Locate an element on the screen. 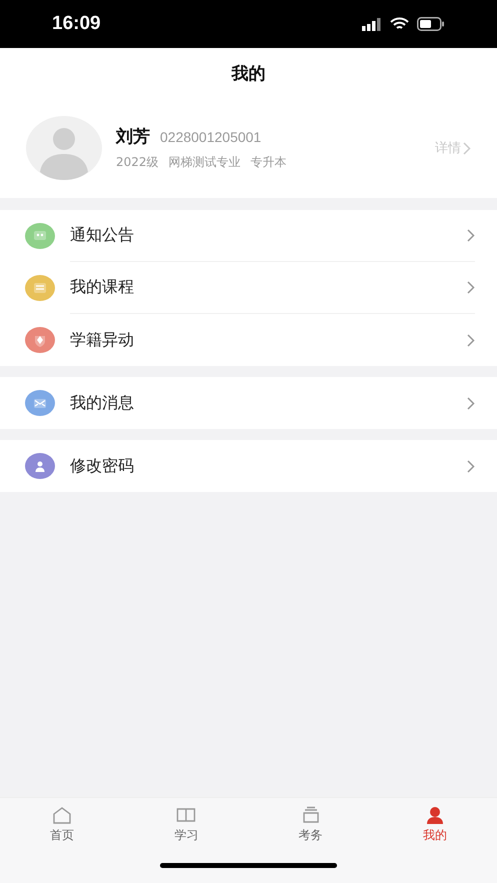  tab: 学习 is located at coordinates (186, 825).